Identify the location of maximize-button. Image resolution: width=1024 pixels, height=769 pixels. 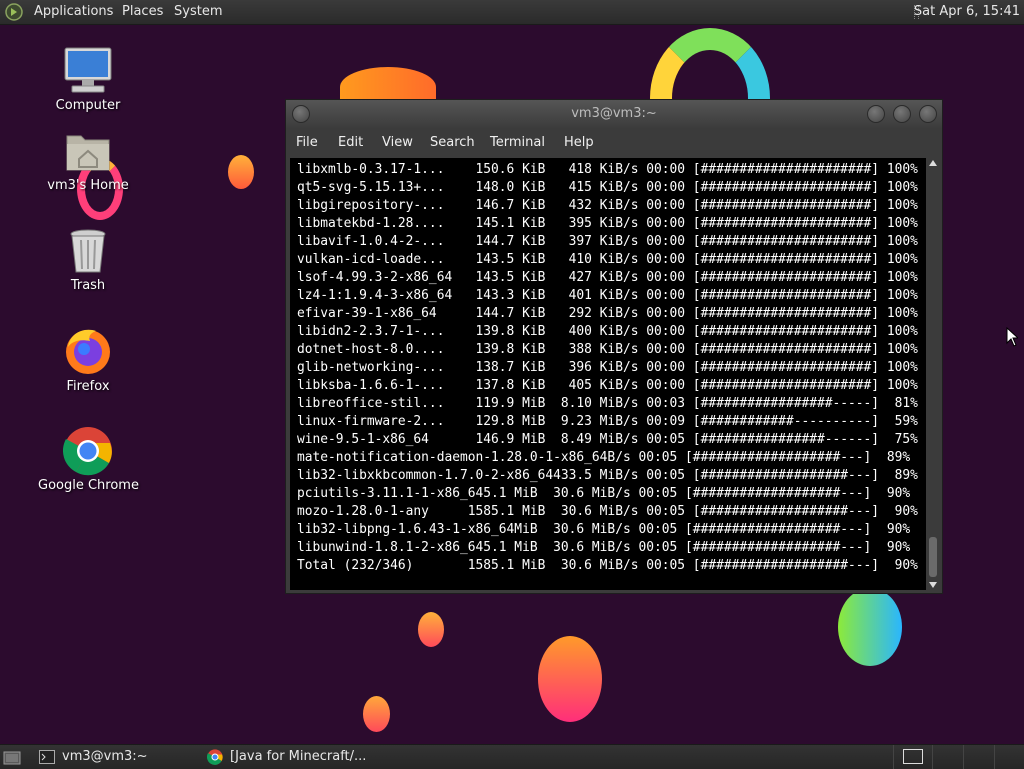
(902, 114).